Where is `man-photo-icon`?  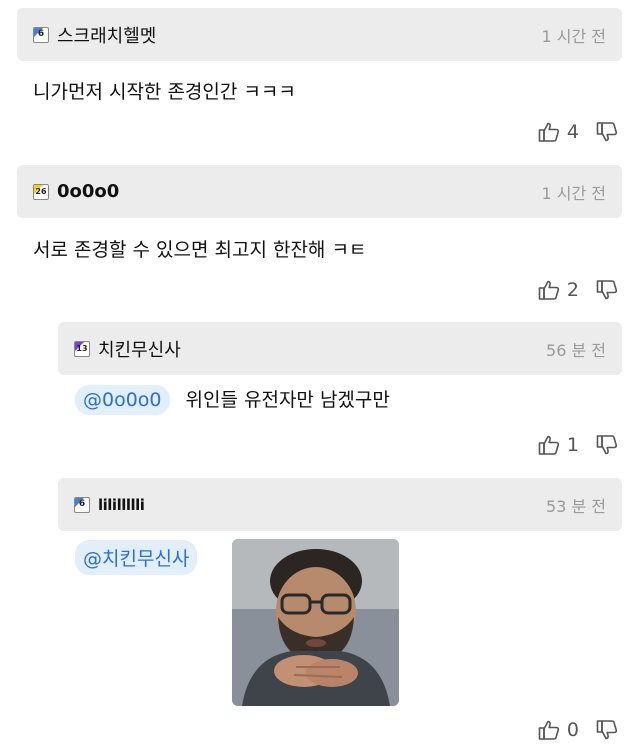
man-photo-icon is located at coordinates (315, 622).